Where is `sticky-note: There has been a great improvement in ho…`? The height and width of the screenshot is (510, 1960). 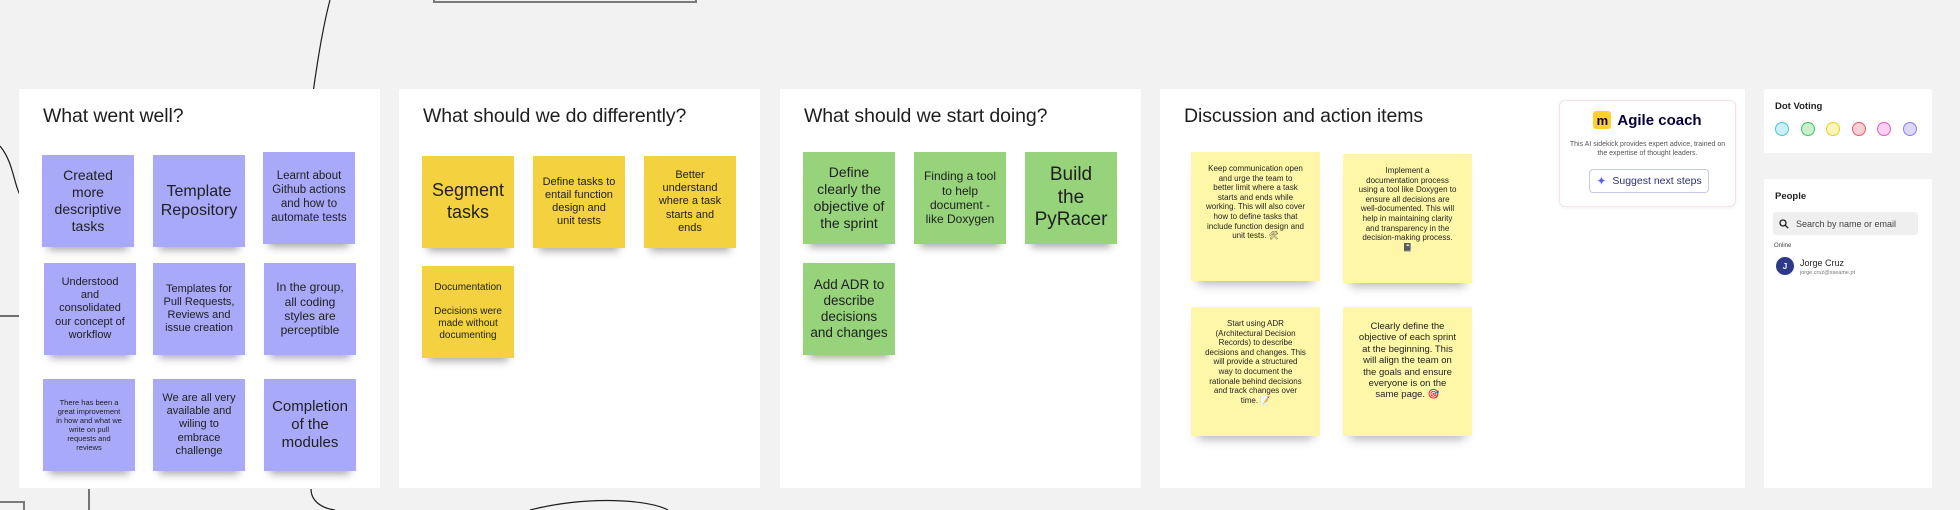 sticky-note: There has been a great improvement in ho… is located at coordinates (89, 425).